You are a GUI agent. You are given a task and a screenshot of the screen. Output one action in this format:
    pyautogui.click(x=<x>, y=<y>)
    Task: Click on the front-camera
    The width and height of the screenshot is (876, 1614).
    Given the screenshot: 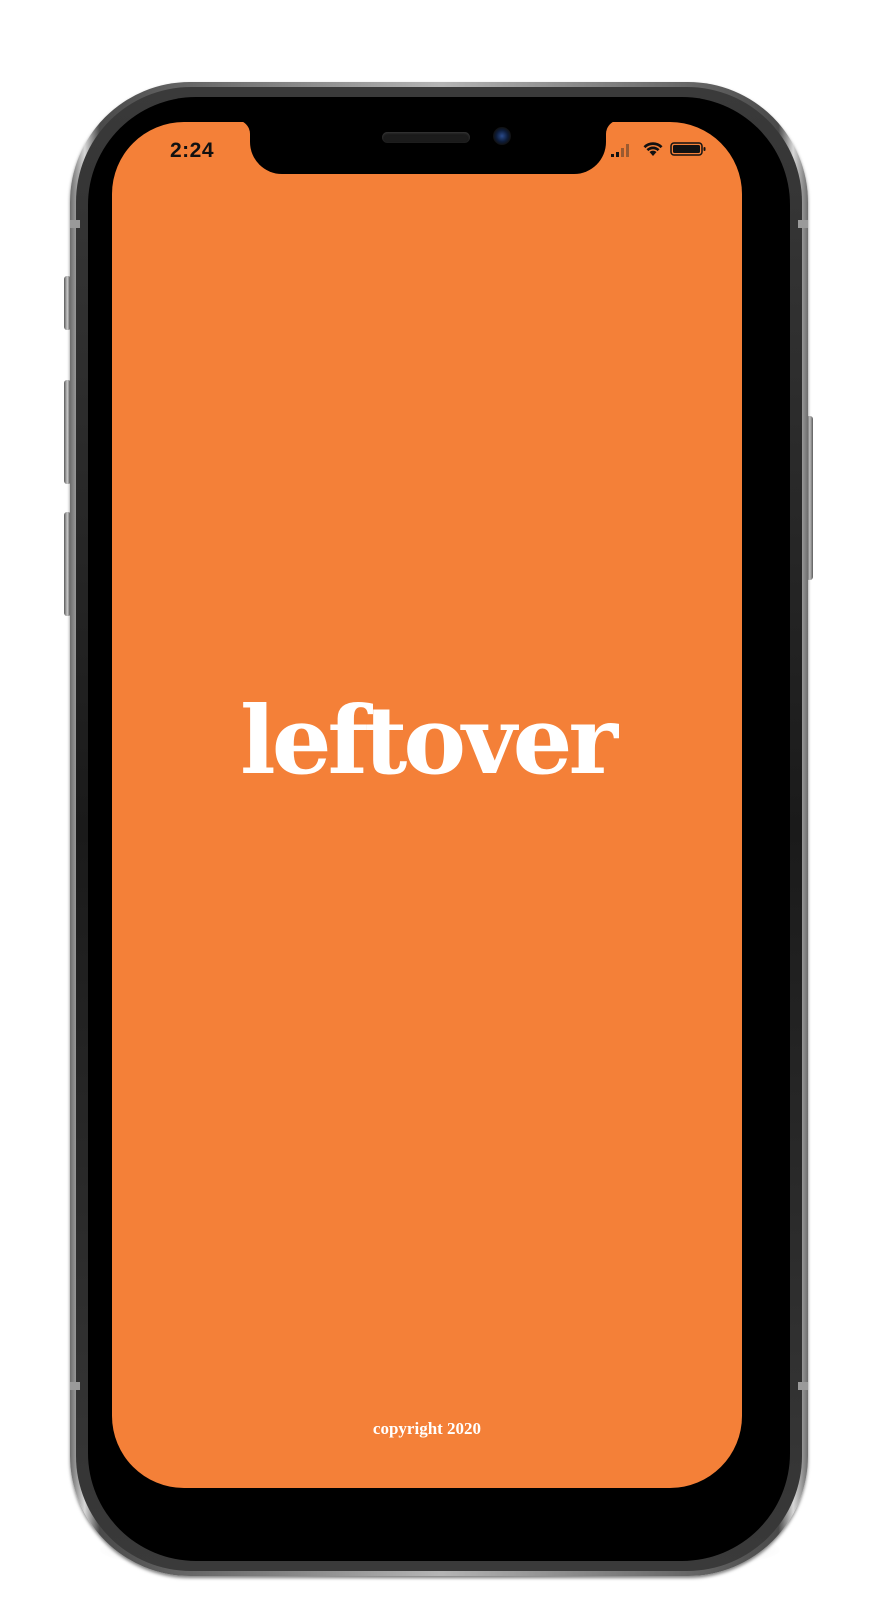 What is the action you would take?
    pyautogui.click(x=502, y=136)
    